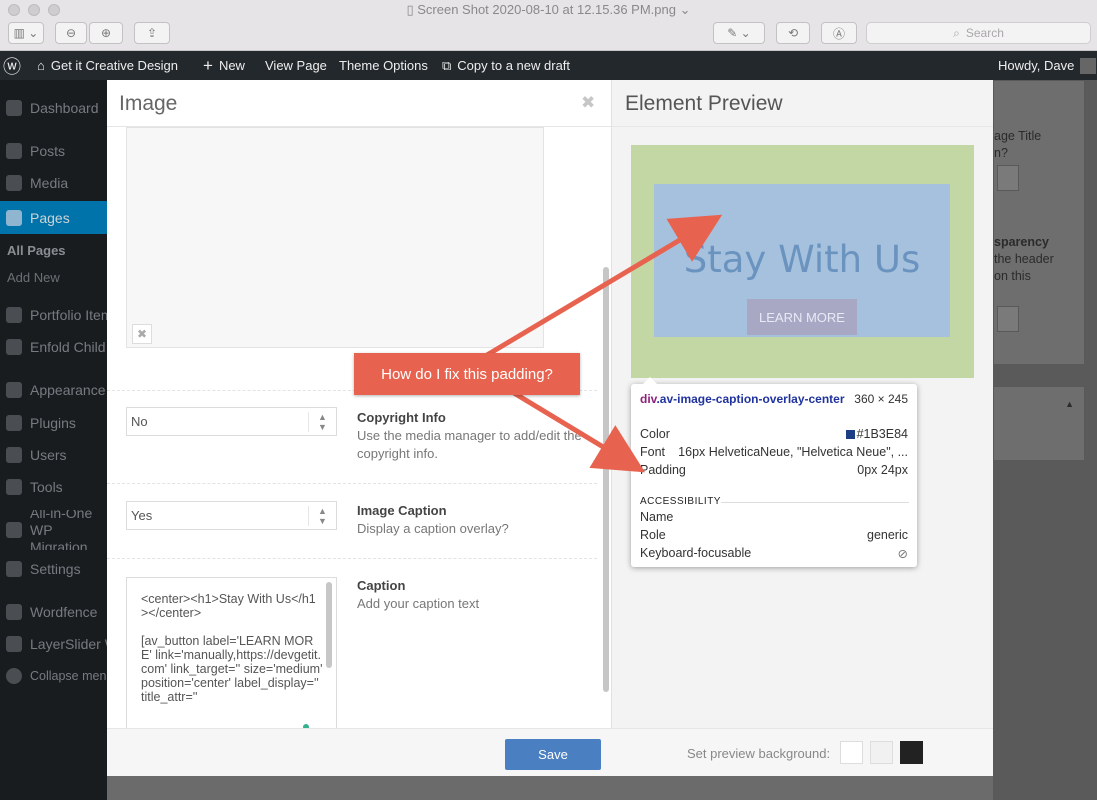 This screenshot has width=1097, height=800. I want to click on dashboard-icon, so click(14, 108).